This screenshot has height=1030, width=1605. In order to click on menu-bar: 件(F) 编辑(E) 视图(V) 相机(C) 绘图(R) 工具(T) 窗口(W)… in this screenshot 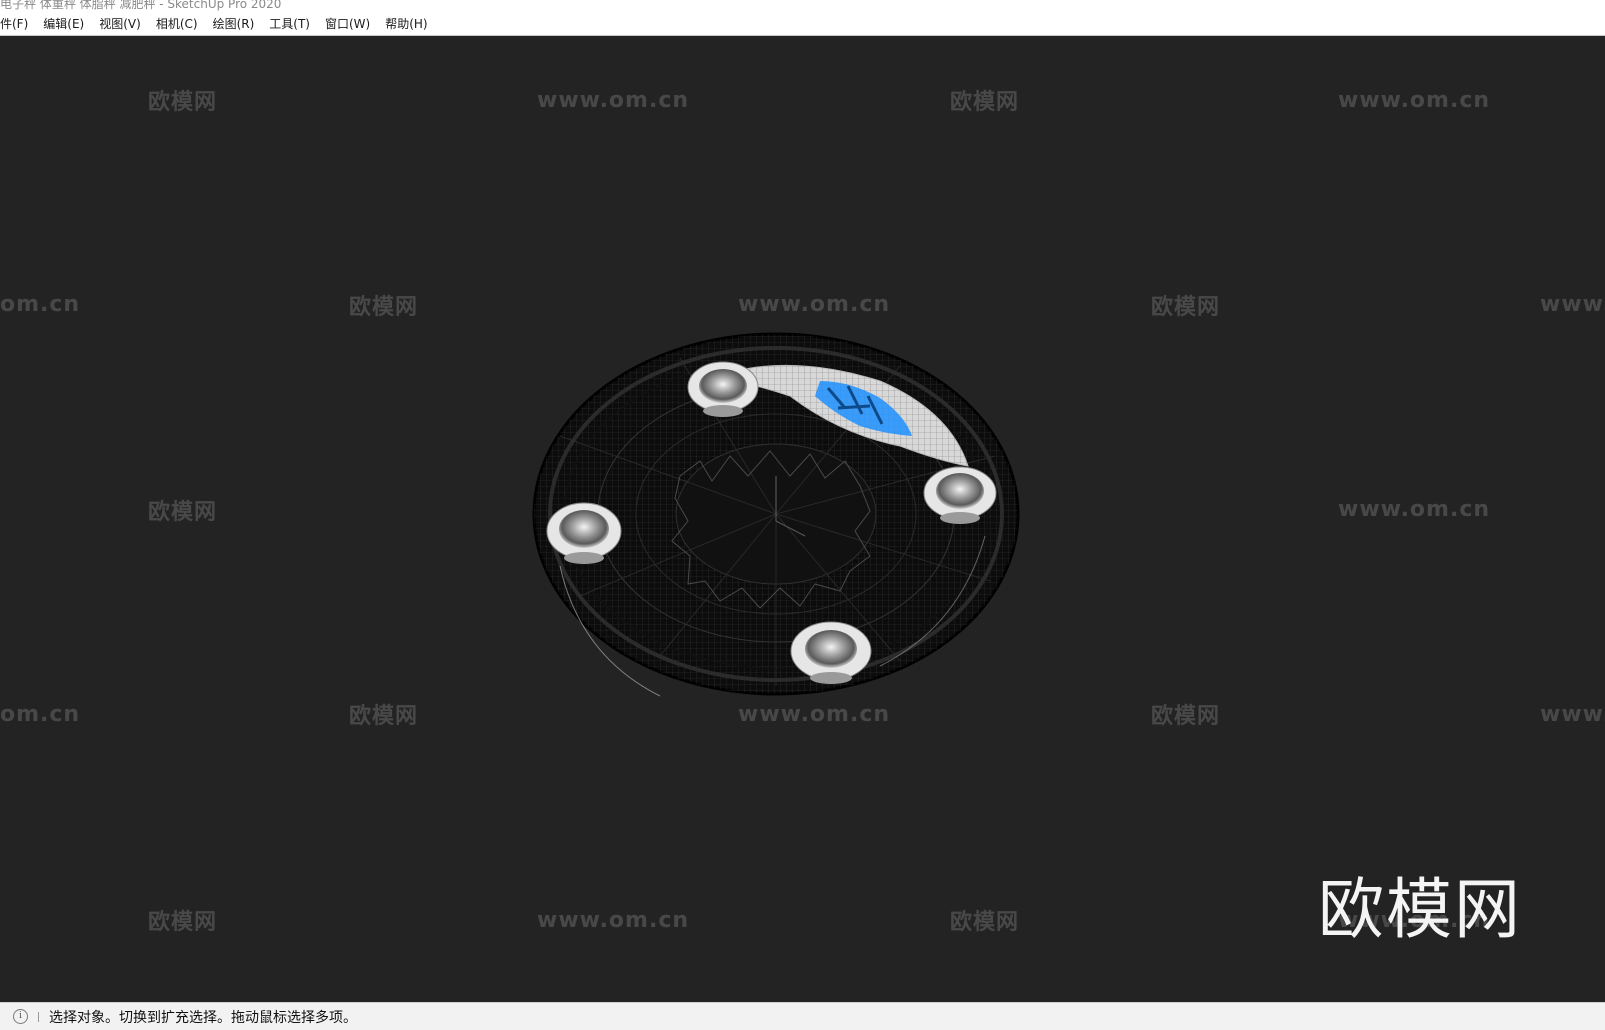, I will do `click(802, 24)`.